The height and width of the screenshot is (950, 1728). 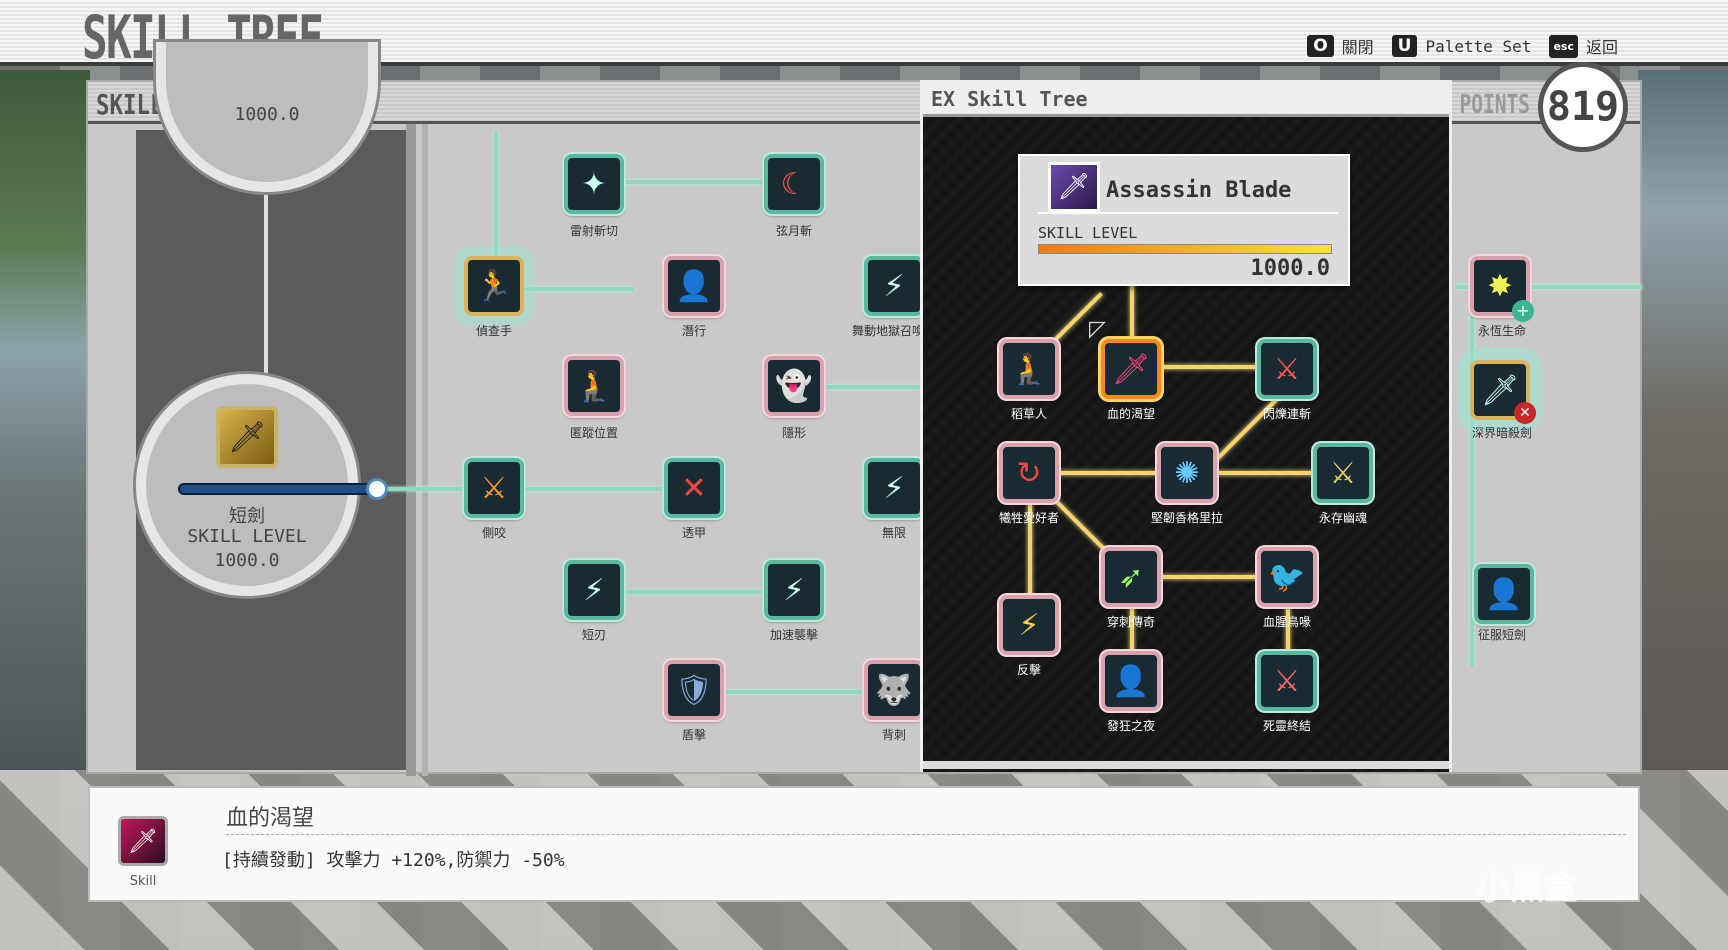 I want to click on skill-info-panel: 🗡 Skill 血的渴望 [持續發動] 攻擊力 +120%,防禦力 -50%, so click(x=864, y=844).